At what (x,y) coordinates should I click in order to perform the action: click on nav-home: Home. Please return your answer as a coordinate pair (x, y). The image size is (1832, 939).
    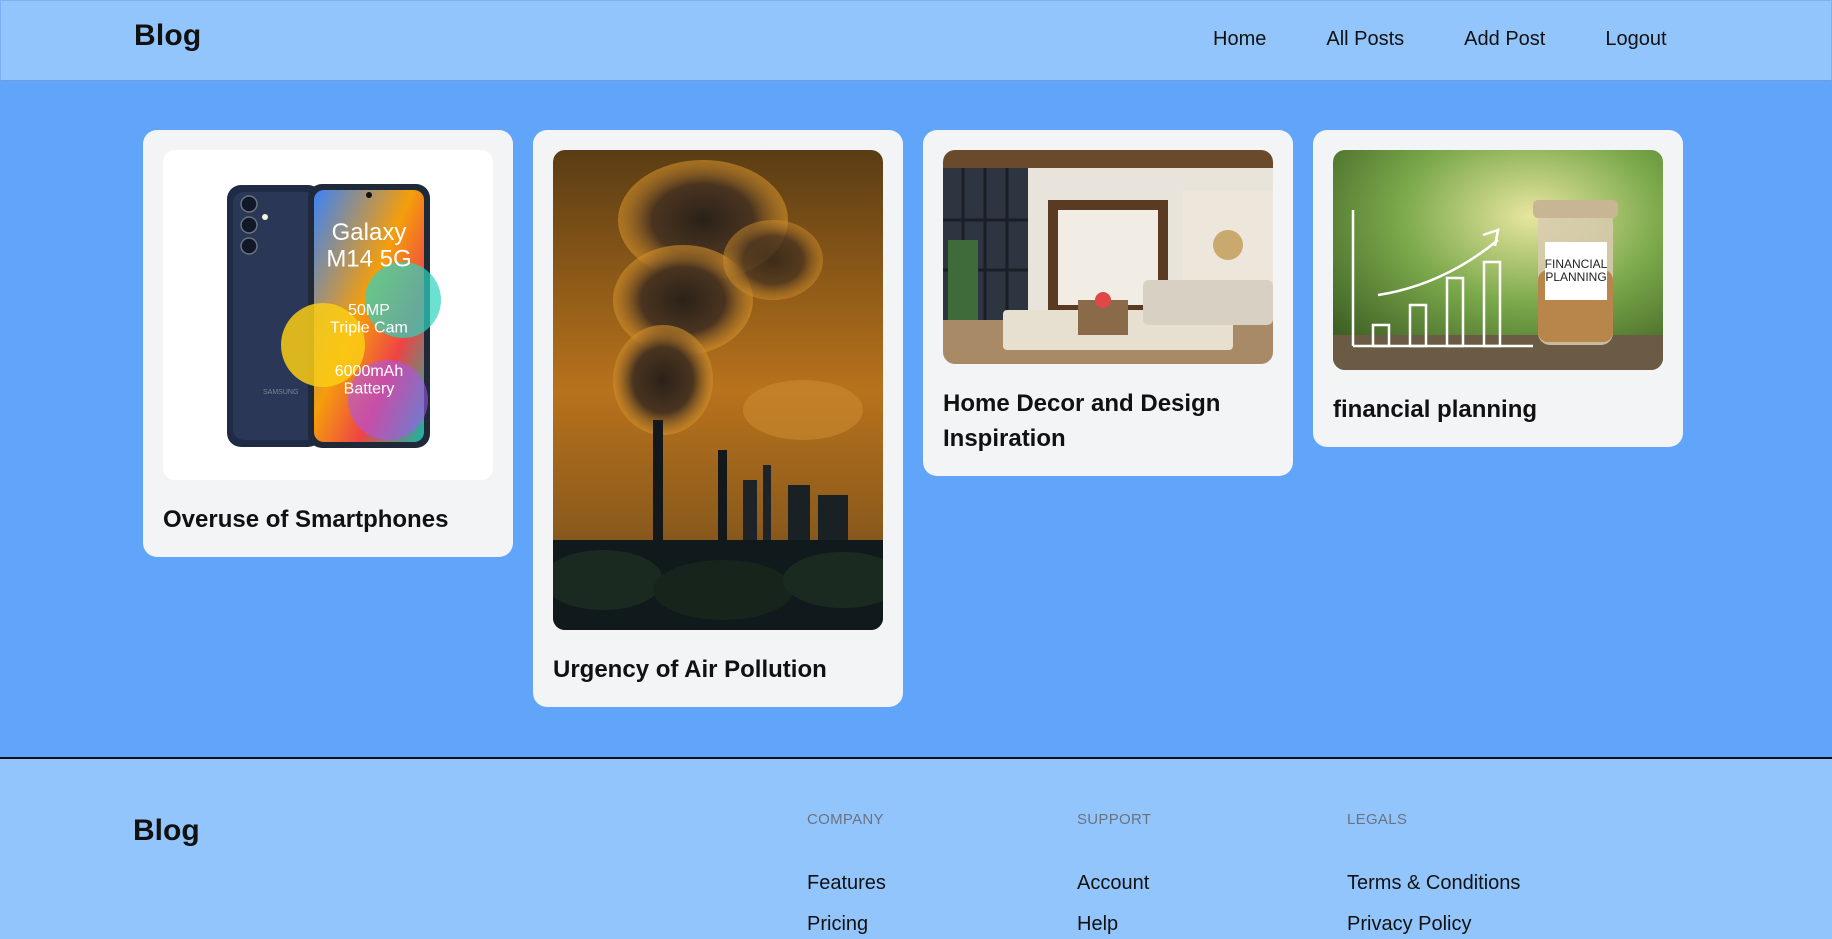
    Looking at the image, I should click on (1243, 39).